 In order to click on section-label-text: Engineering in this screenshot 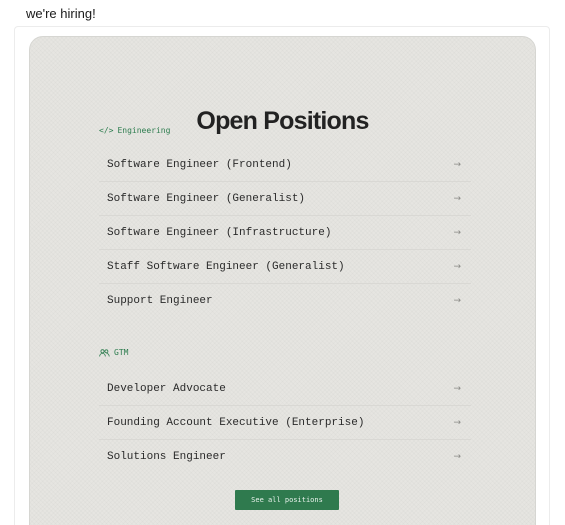, I will do `click(144, 130)`.